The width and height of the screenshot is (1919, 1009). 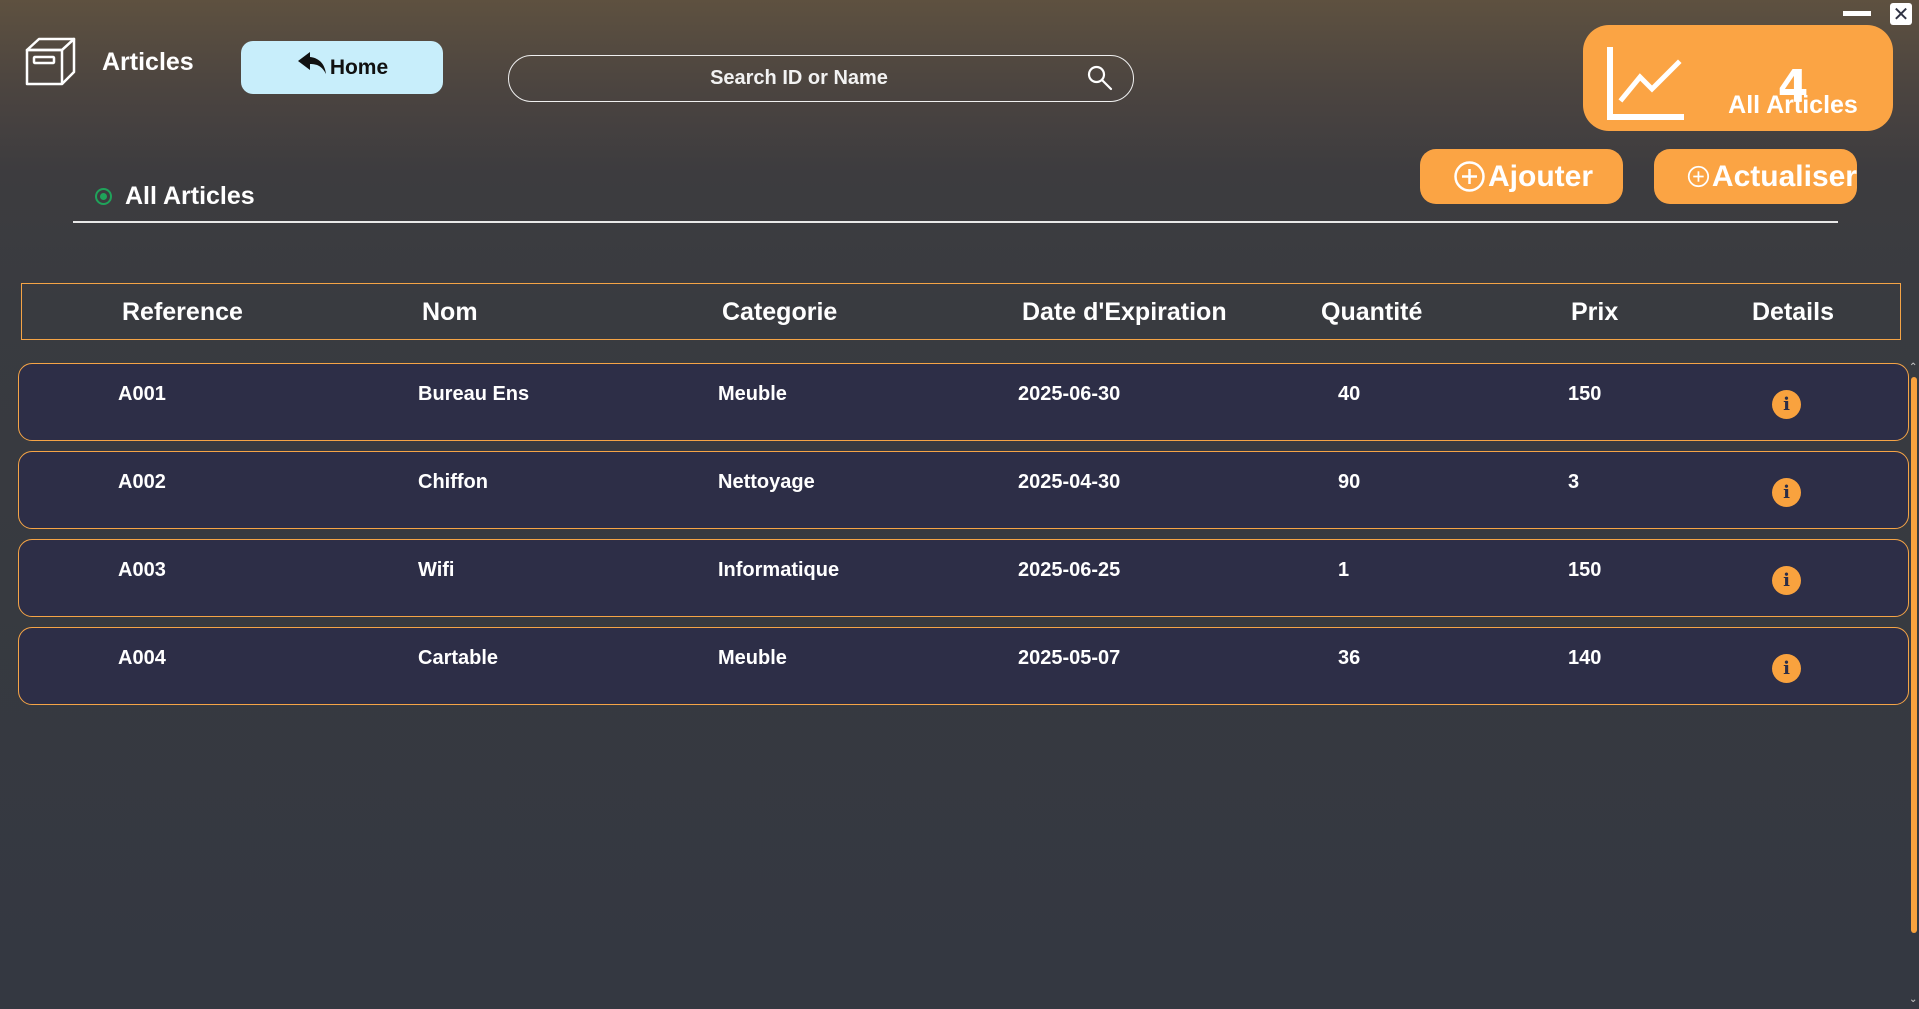 I want to click on scroll-up-icon: ⌃, so click(x=1914, y=368).